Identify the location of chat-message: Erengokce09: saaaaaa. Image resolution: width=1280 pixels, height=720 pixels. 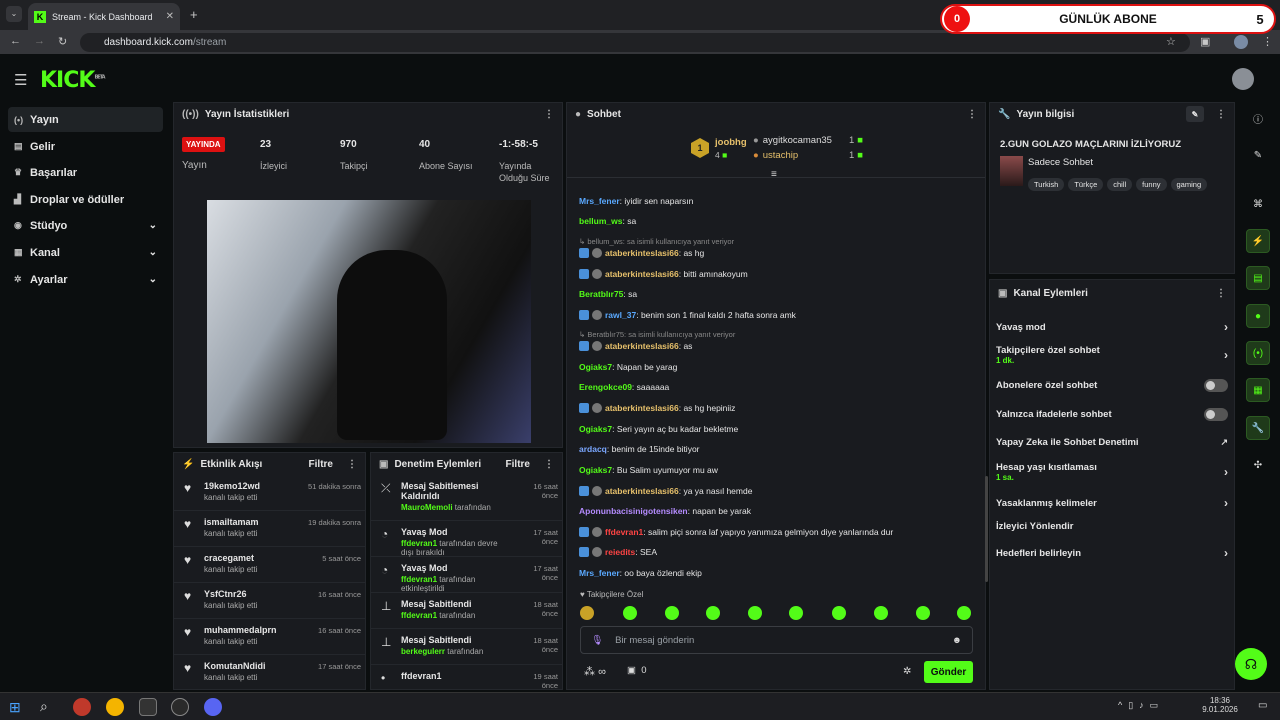
(624, 387).